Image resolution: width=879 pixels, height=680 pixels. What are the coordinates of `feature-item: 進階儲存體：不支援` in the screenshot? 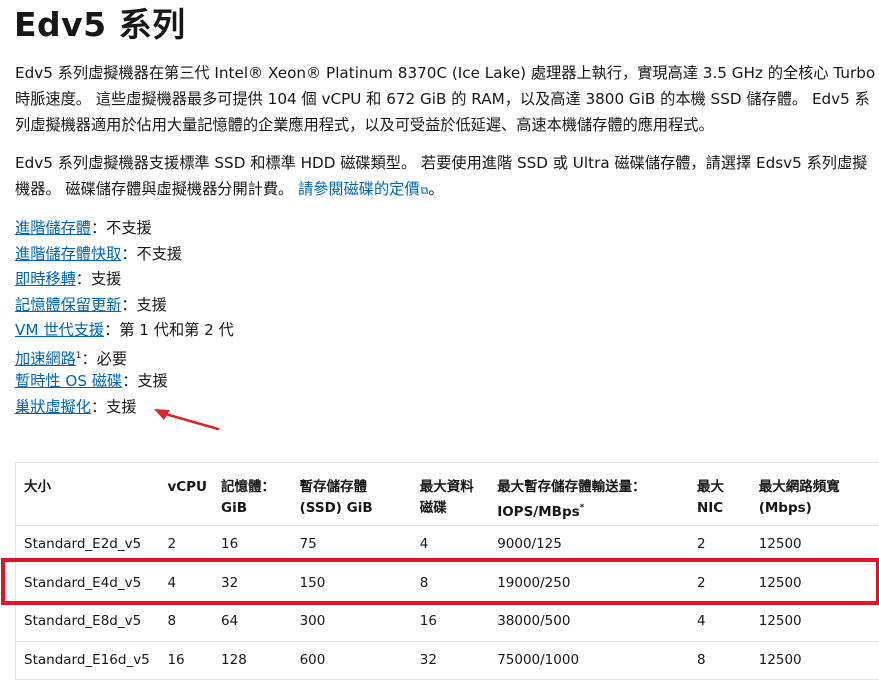 It's located at (124, 229).